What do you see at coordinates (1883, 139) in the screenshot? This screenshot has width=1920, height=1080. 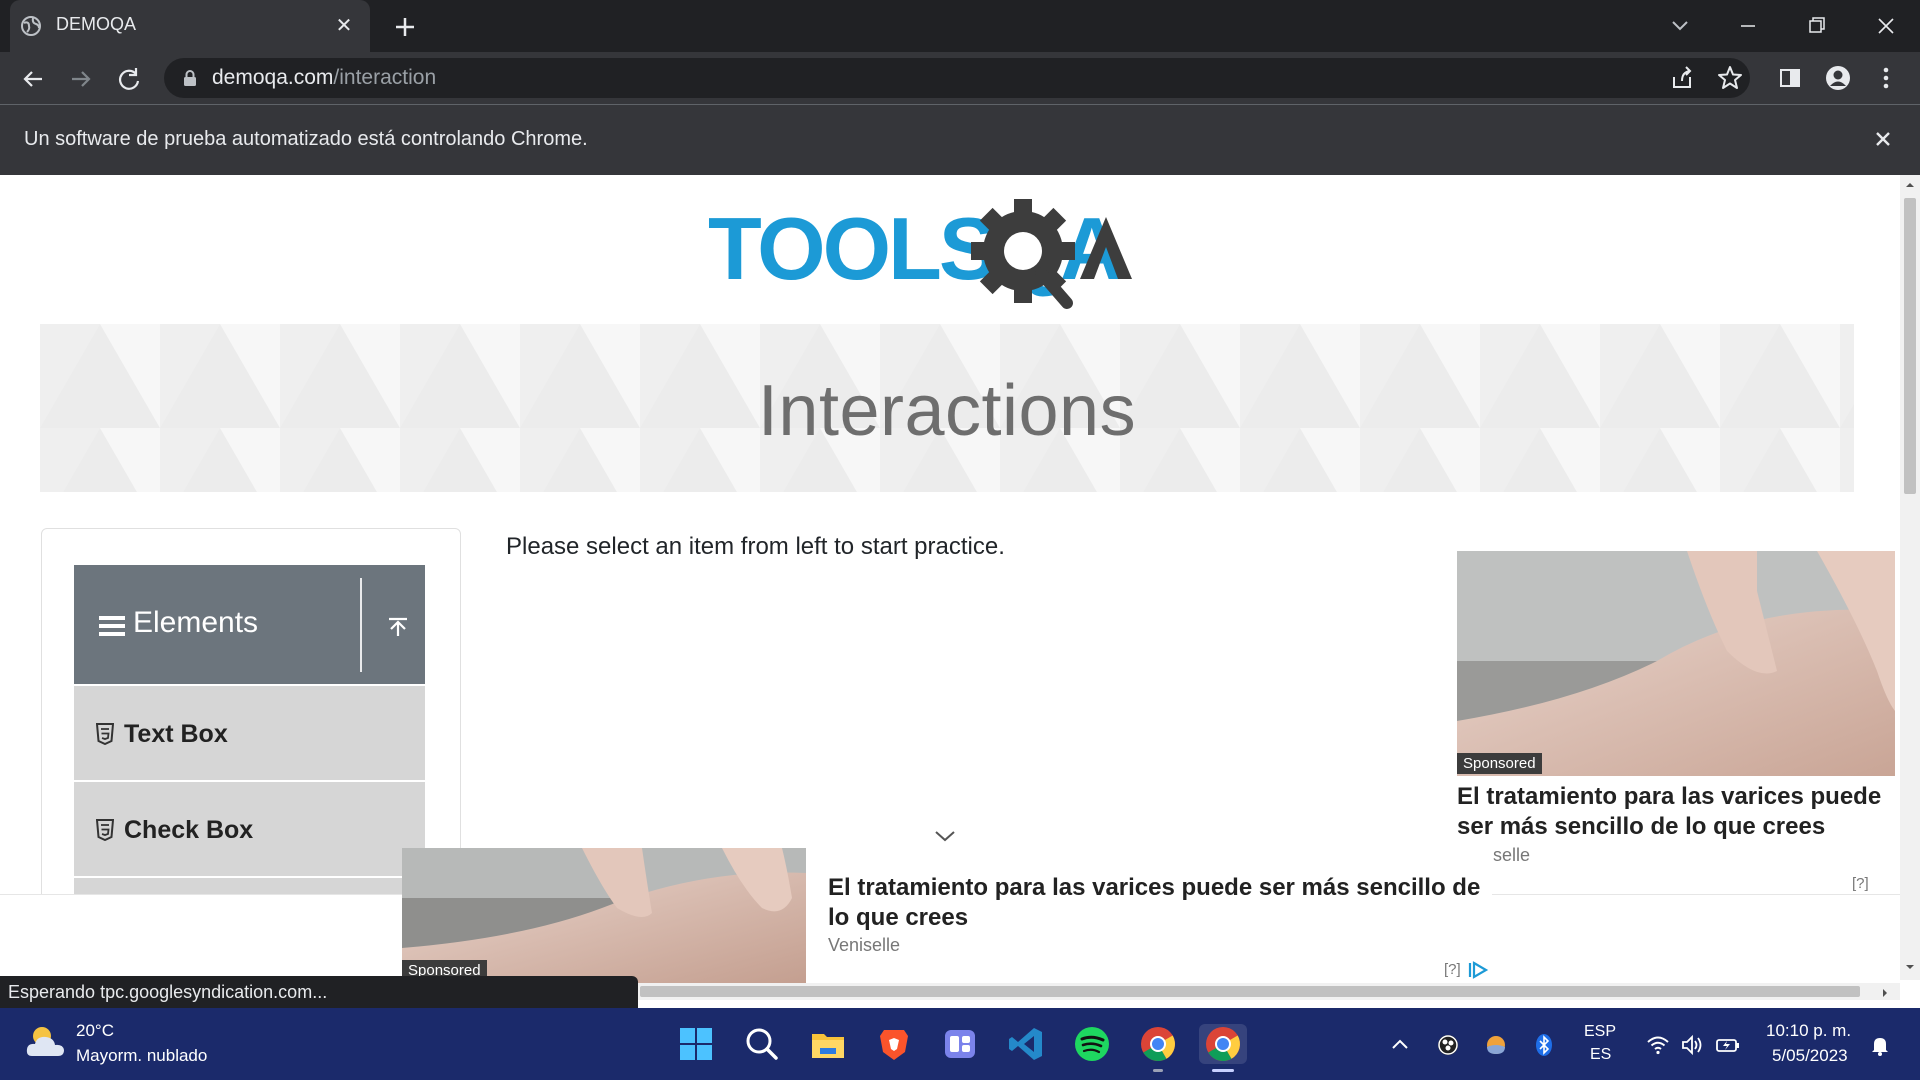 I see `close-icon` at bounding box center [1883, 139].